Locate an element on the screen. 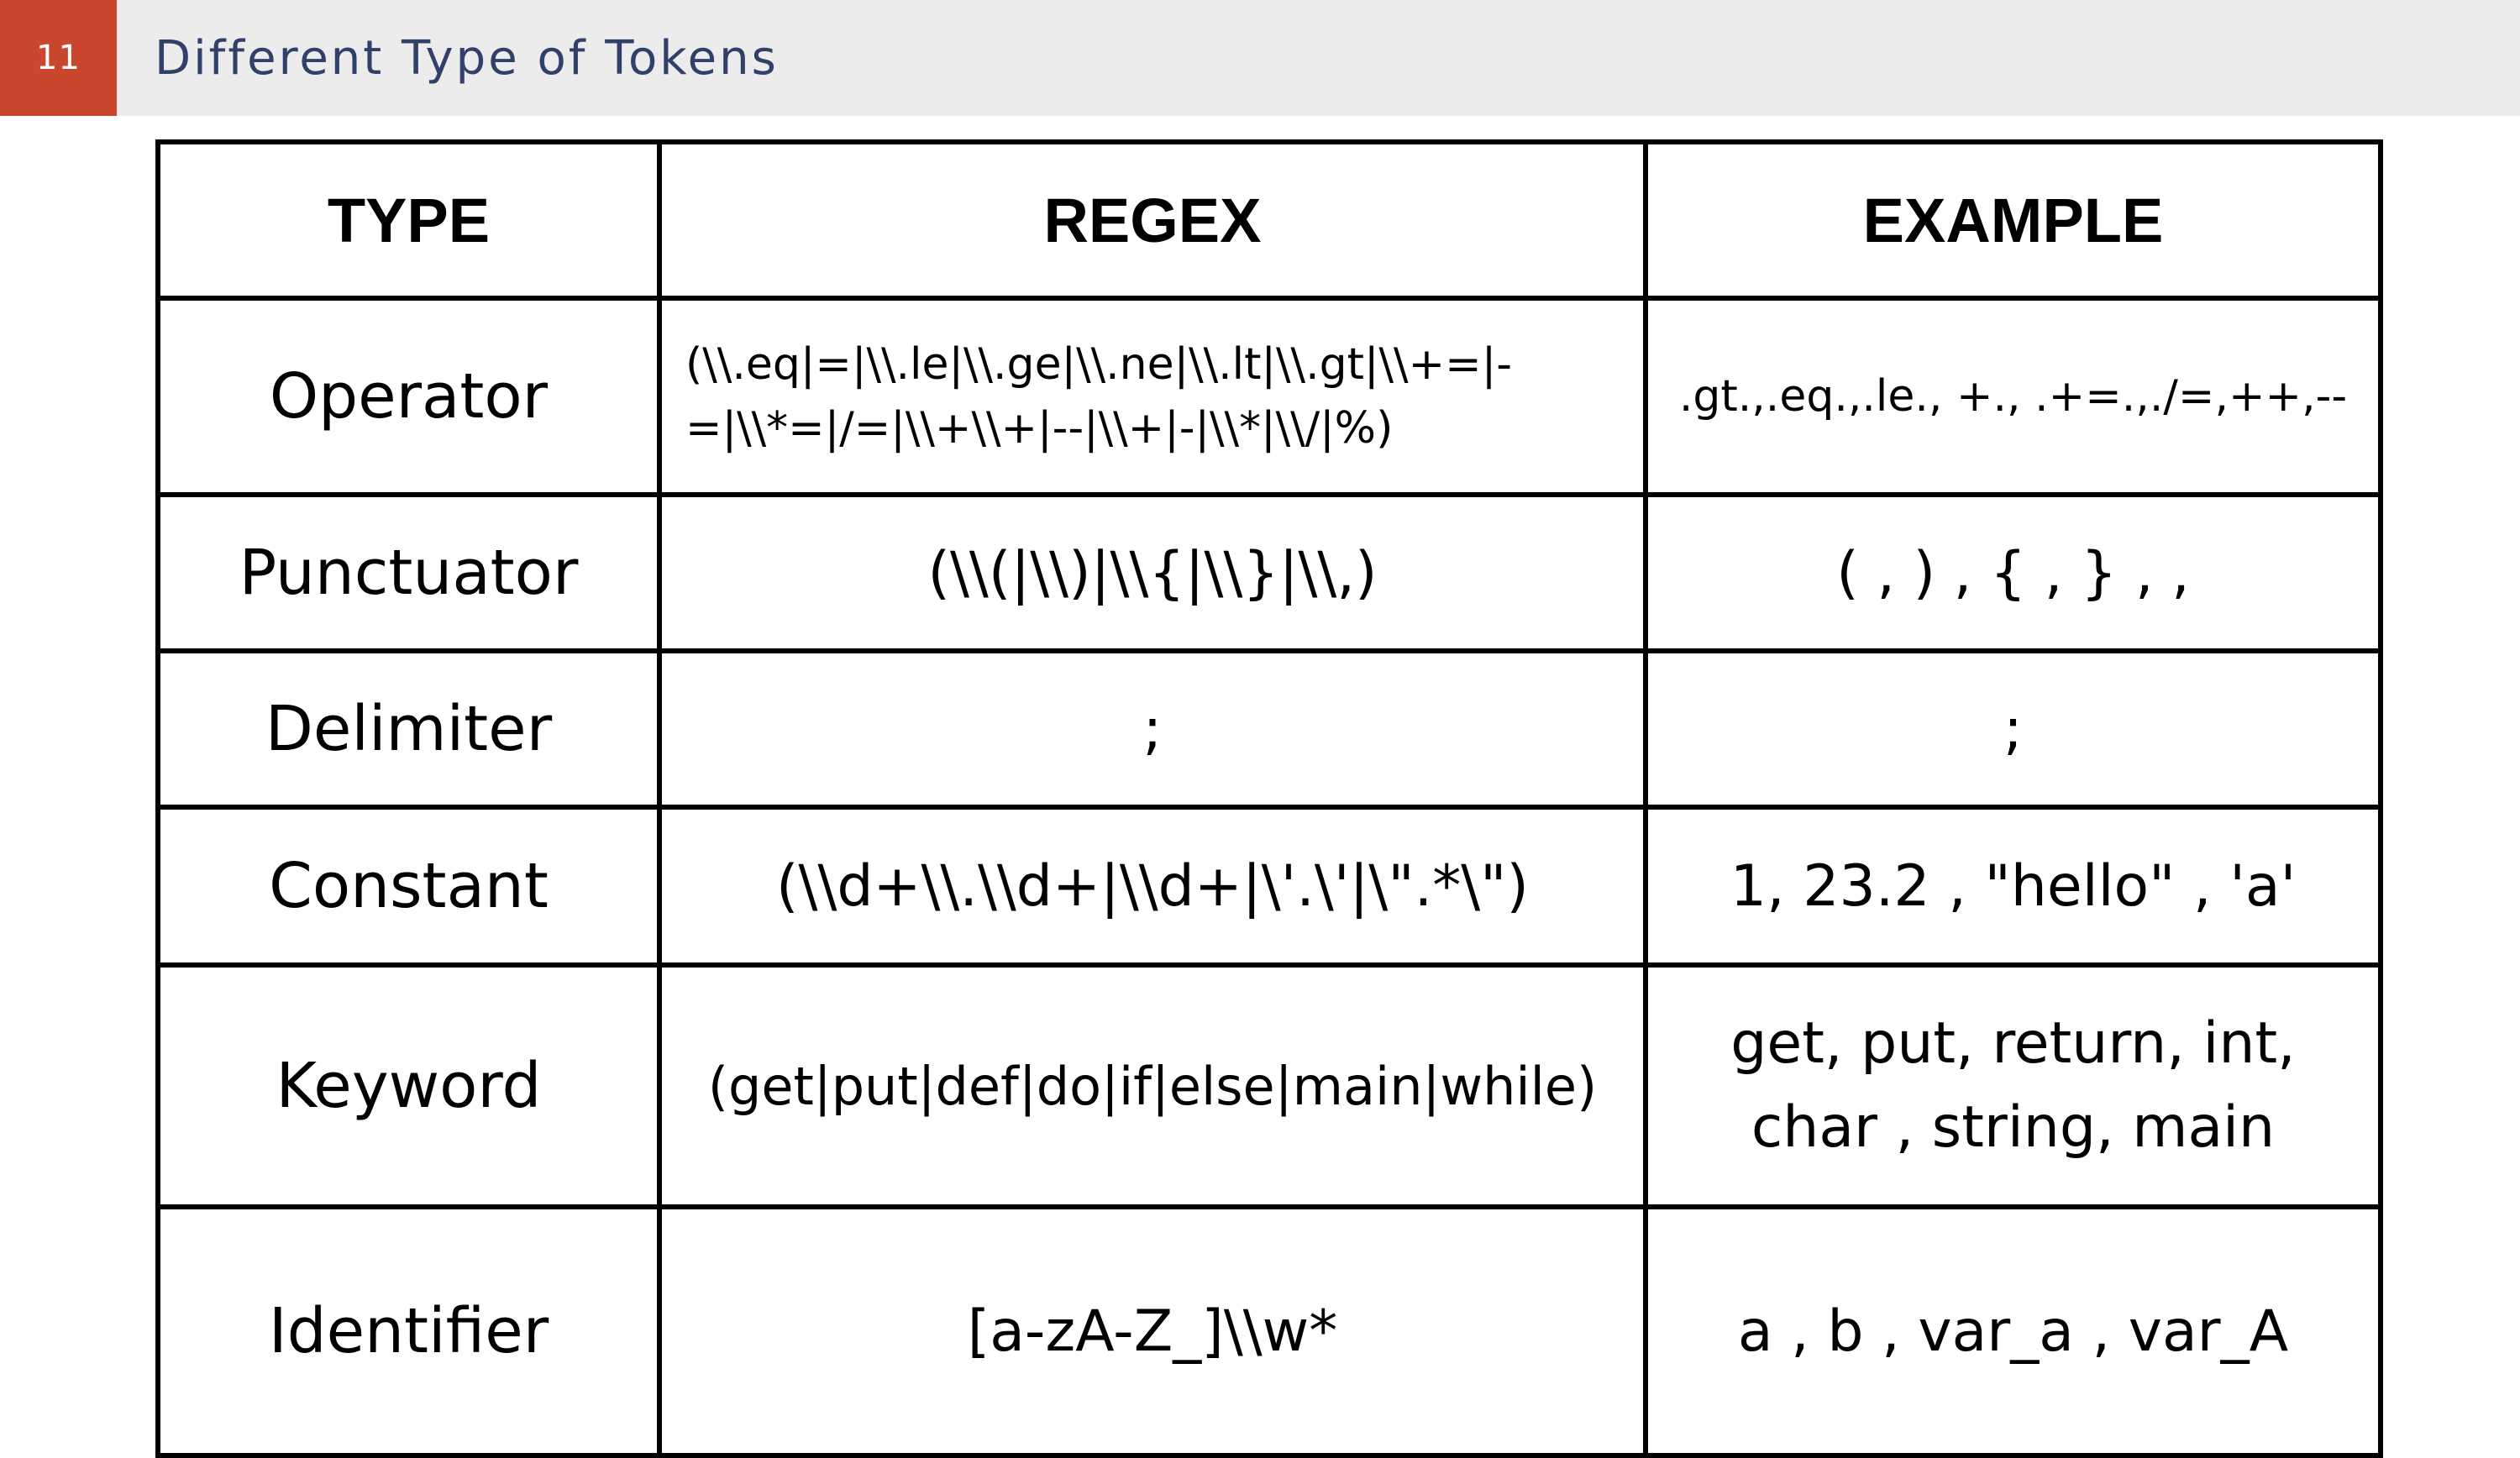 The image size is (2520, 1458). cell-regex: ; is located at coordinates (1152, 729).